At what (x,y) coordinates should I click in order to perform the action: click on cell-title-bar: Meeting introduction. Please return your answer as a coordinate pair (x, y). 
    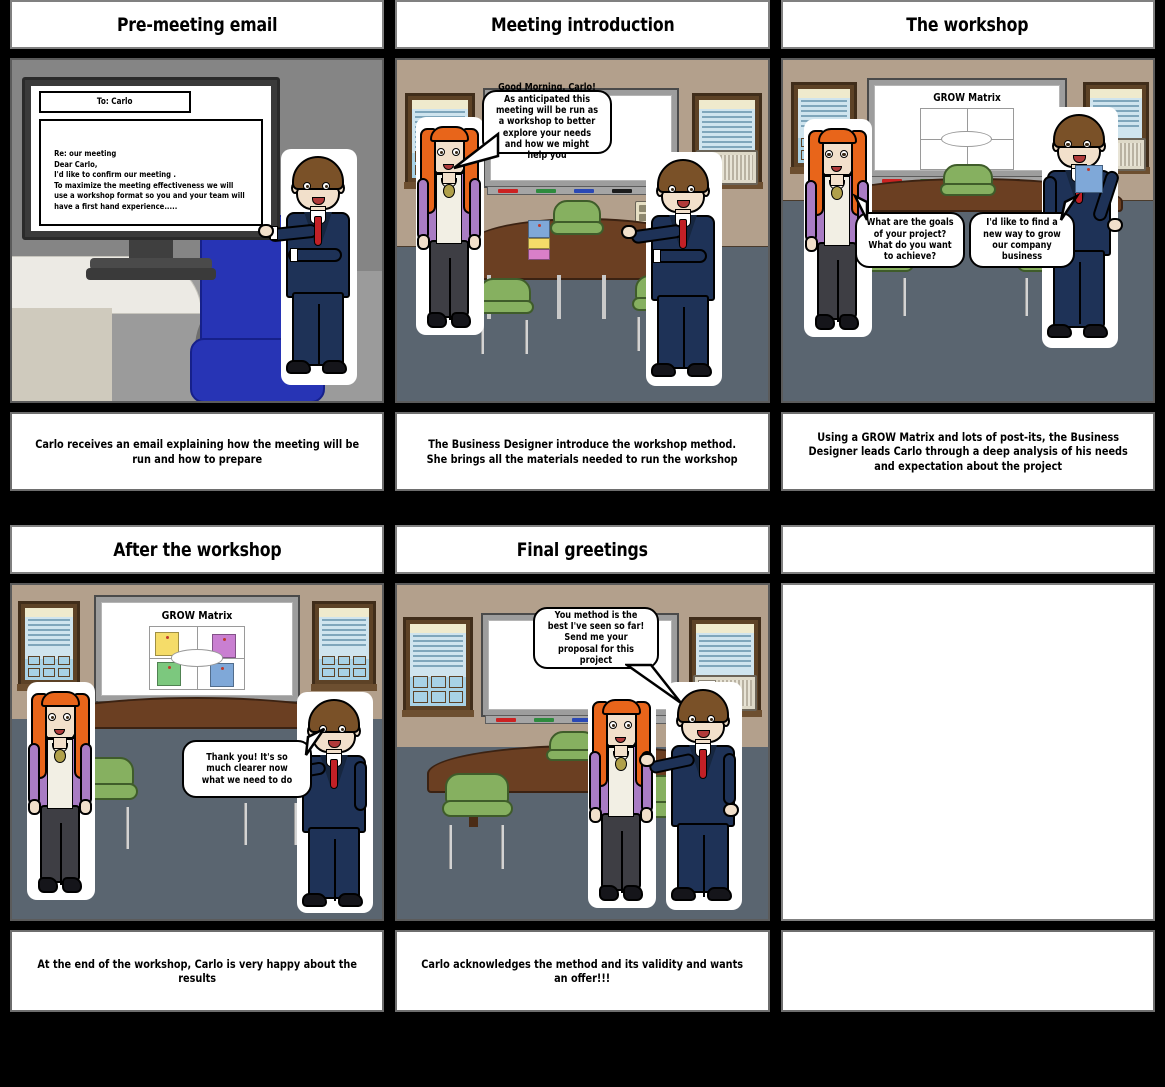
    Looking at the image, I should click on (582, 24).